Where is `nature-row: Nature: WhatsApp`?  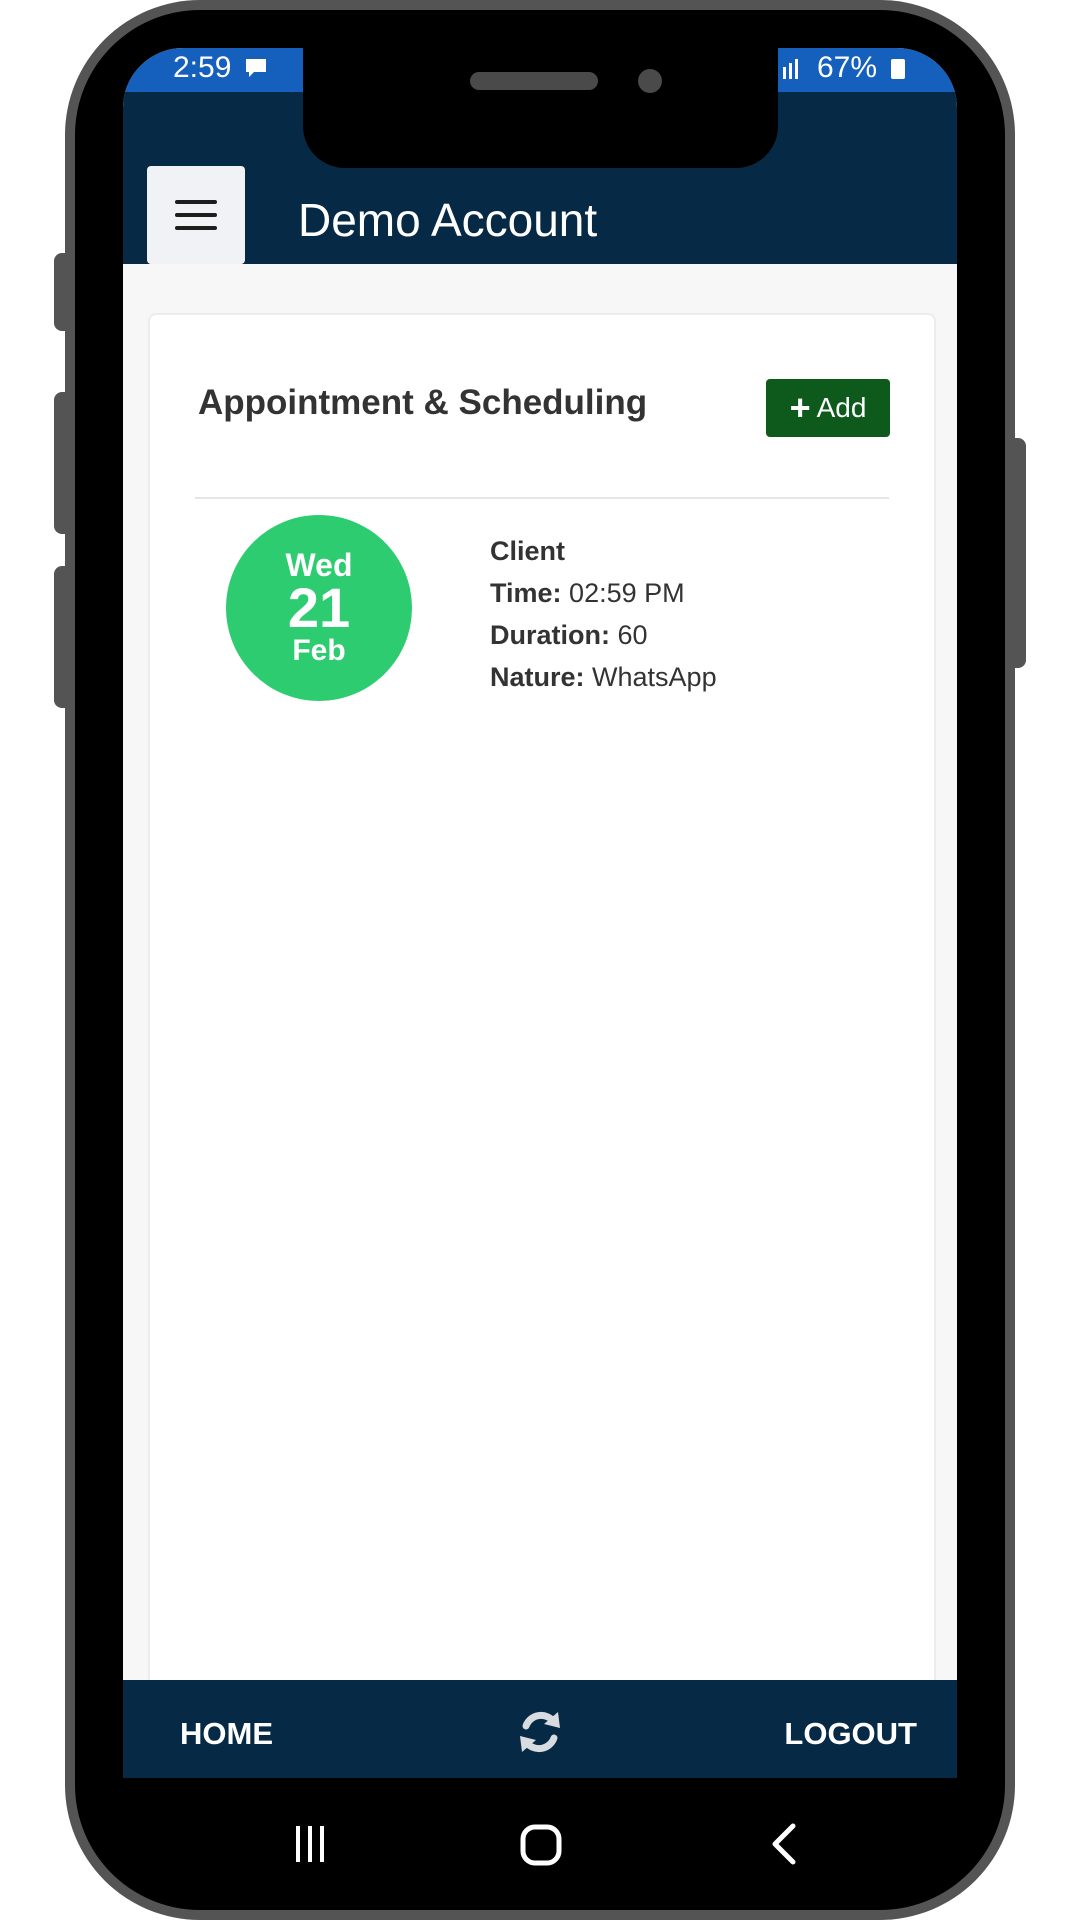
nature-row: Nature: WhatsApp is located at coordinates (603, 677).